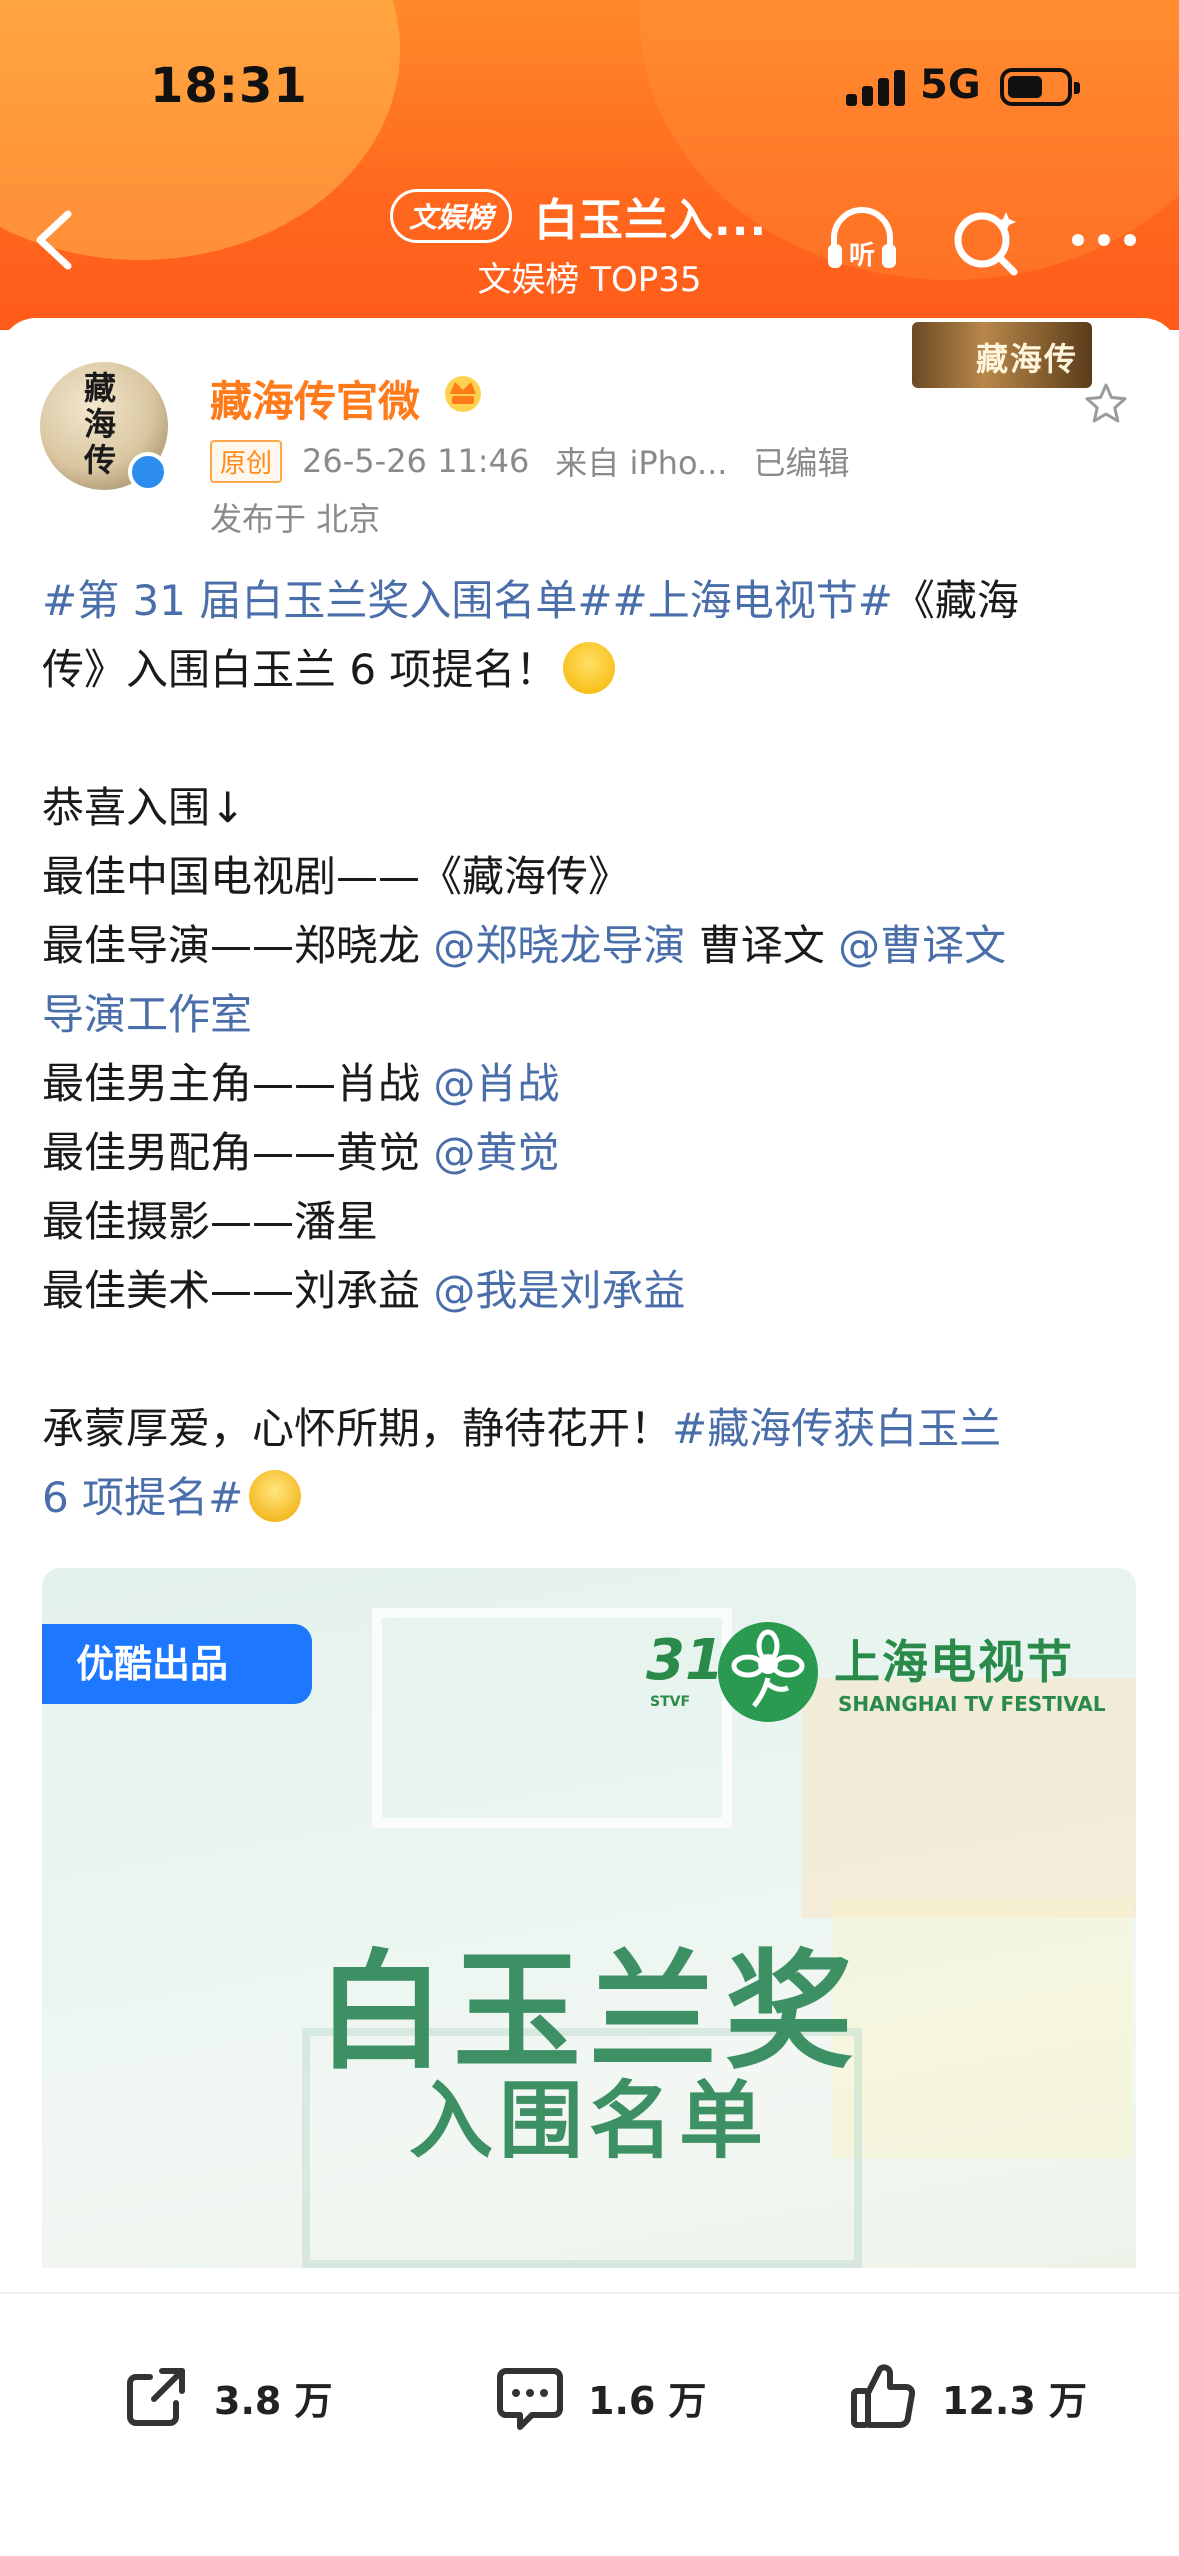 The height and width of the screenshot is (2556, 1179). Describe the element at coordinates (246, 461) in the screenshot. I see `original-badge: 原创` at that location.